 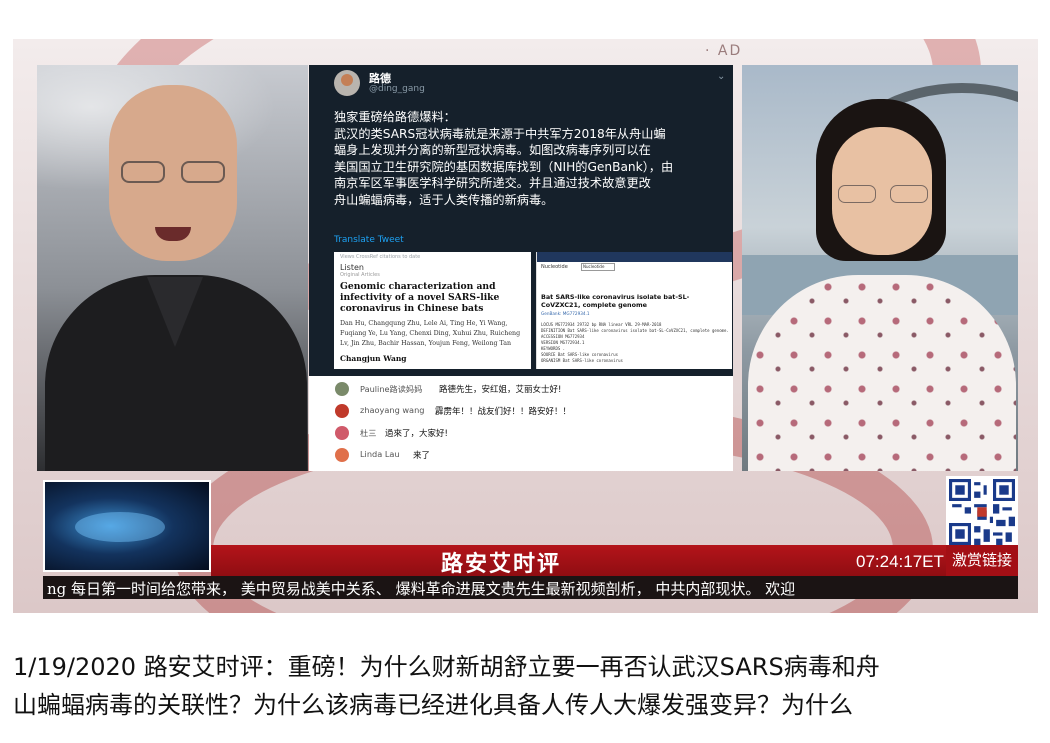 What do you see at coordinates (530, 455) in the screenshot?
I see `chat-message-row: Linda Lau 来了` at bounding box center [530, 455].